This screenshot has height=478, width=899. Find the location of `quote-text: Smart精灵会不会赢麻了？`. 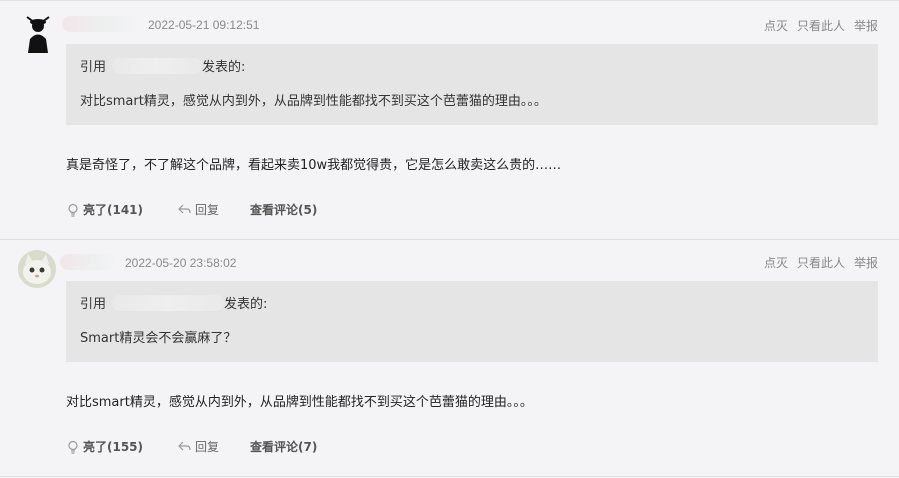

quote-text: Smart精灵会不会赢麻了？ is located at coordinates (158, 338).